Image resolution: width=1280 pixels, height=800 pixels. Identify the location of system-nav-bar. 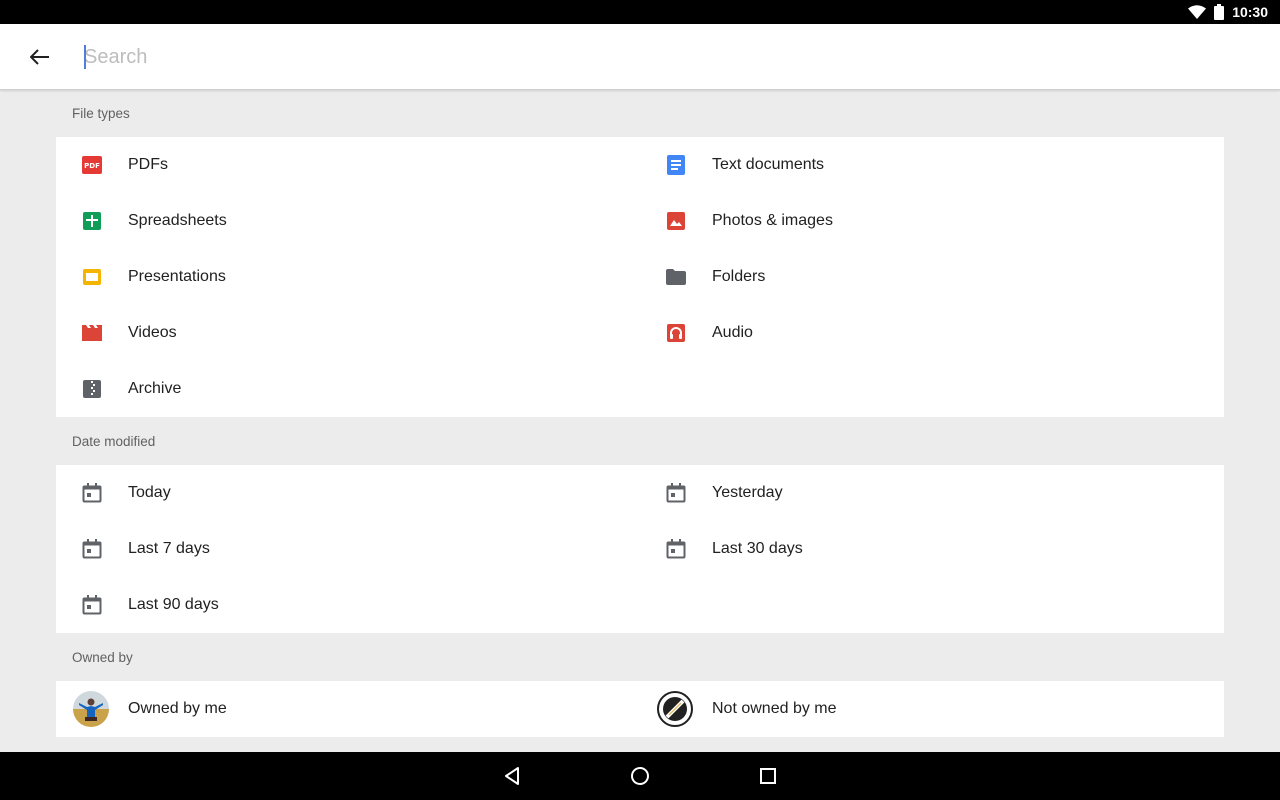
(640, 776).